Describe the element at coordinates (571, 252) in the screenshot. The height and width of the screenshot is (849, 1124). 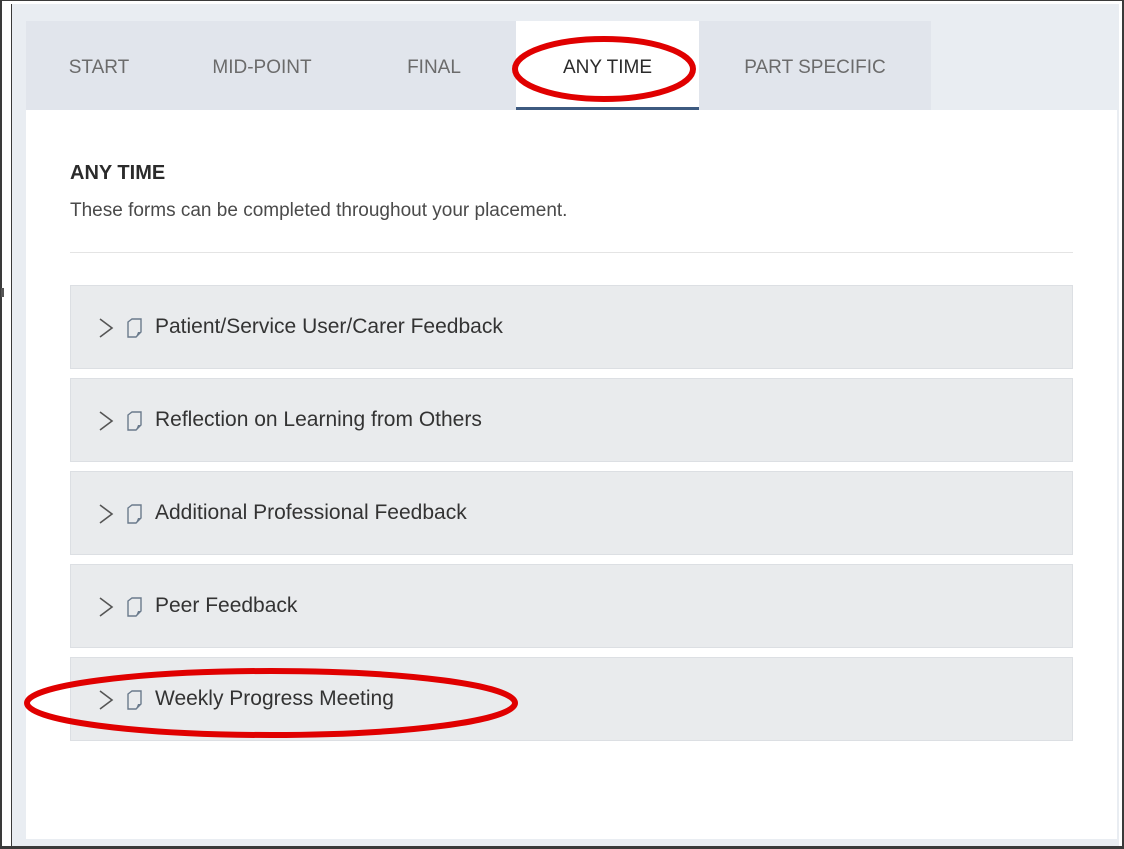
I see `divider` at that location.